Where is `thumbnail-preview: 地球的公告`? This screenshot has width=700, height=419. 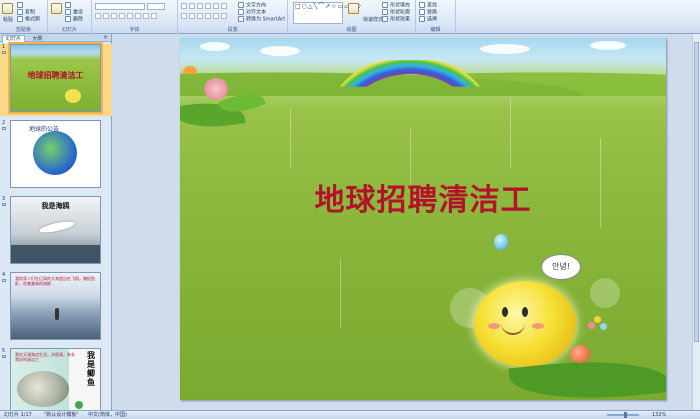
thumbnail-preview: 地球的公告 is located at coordinates (55, 154).